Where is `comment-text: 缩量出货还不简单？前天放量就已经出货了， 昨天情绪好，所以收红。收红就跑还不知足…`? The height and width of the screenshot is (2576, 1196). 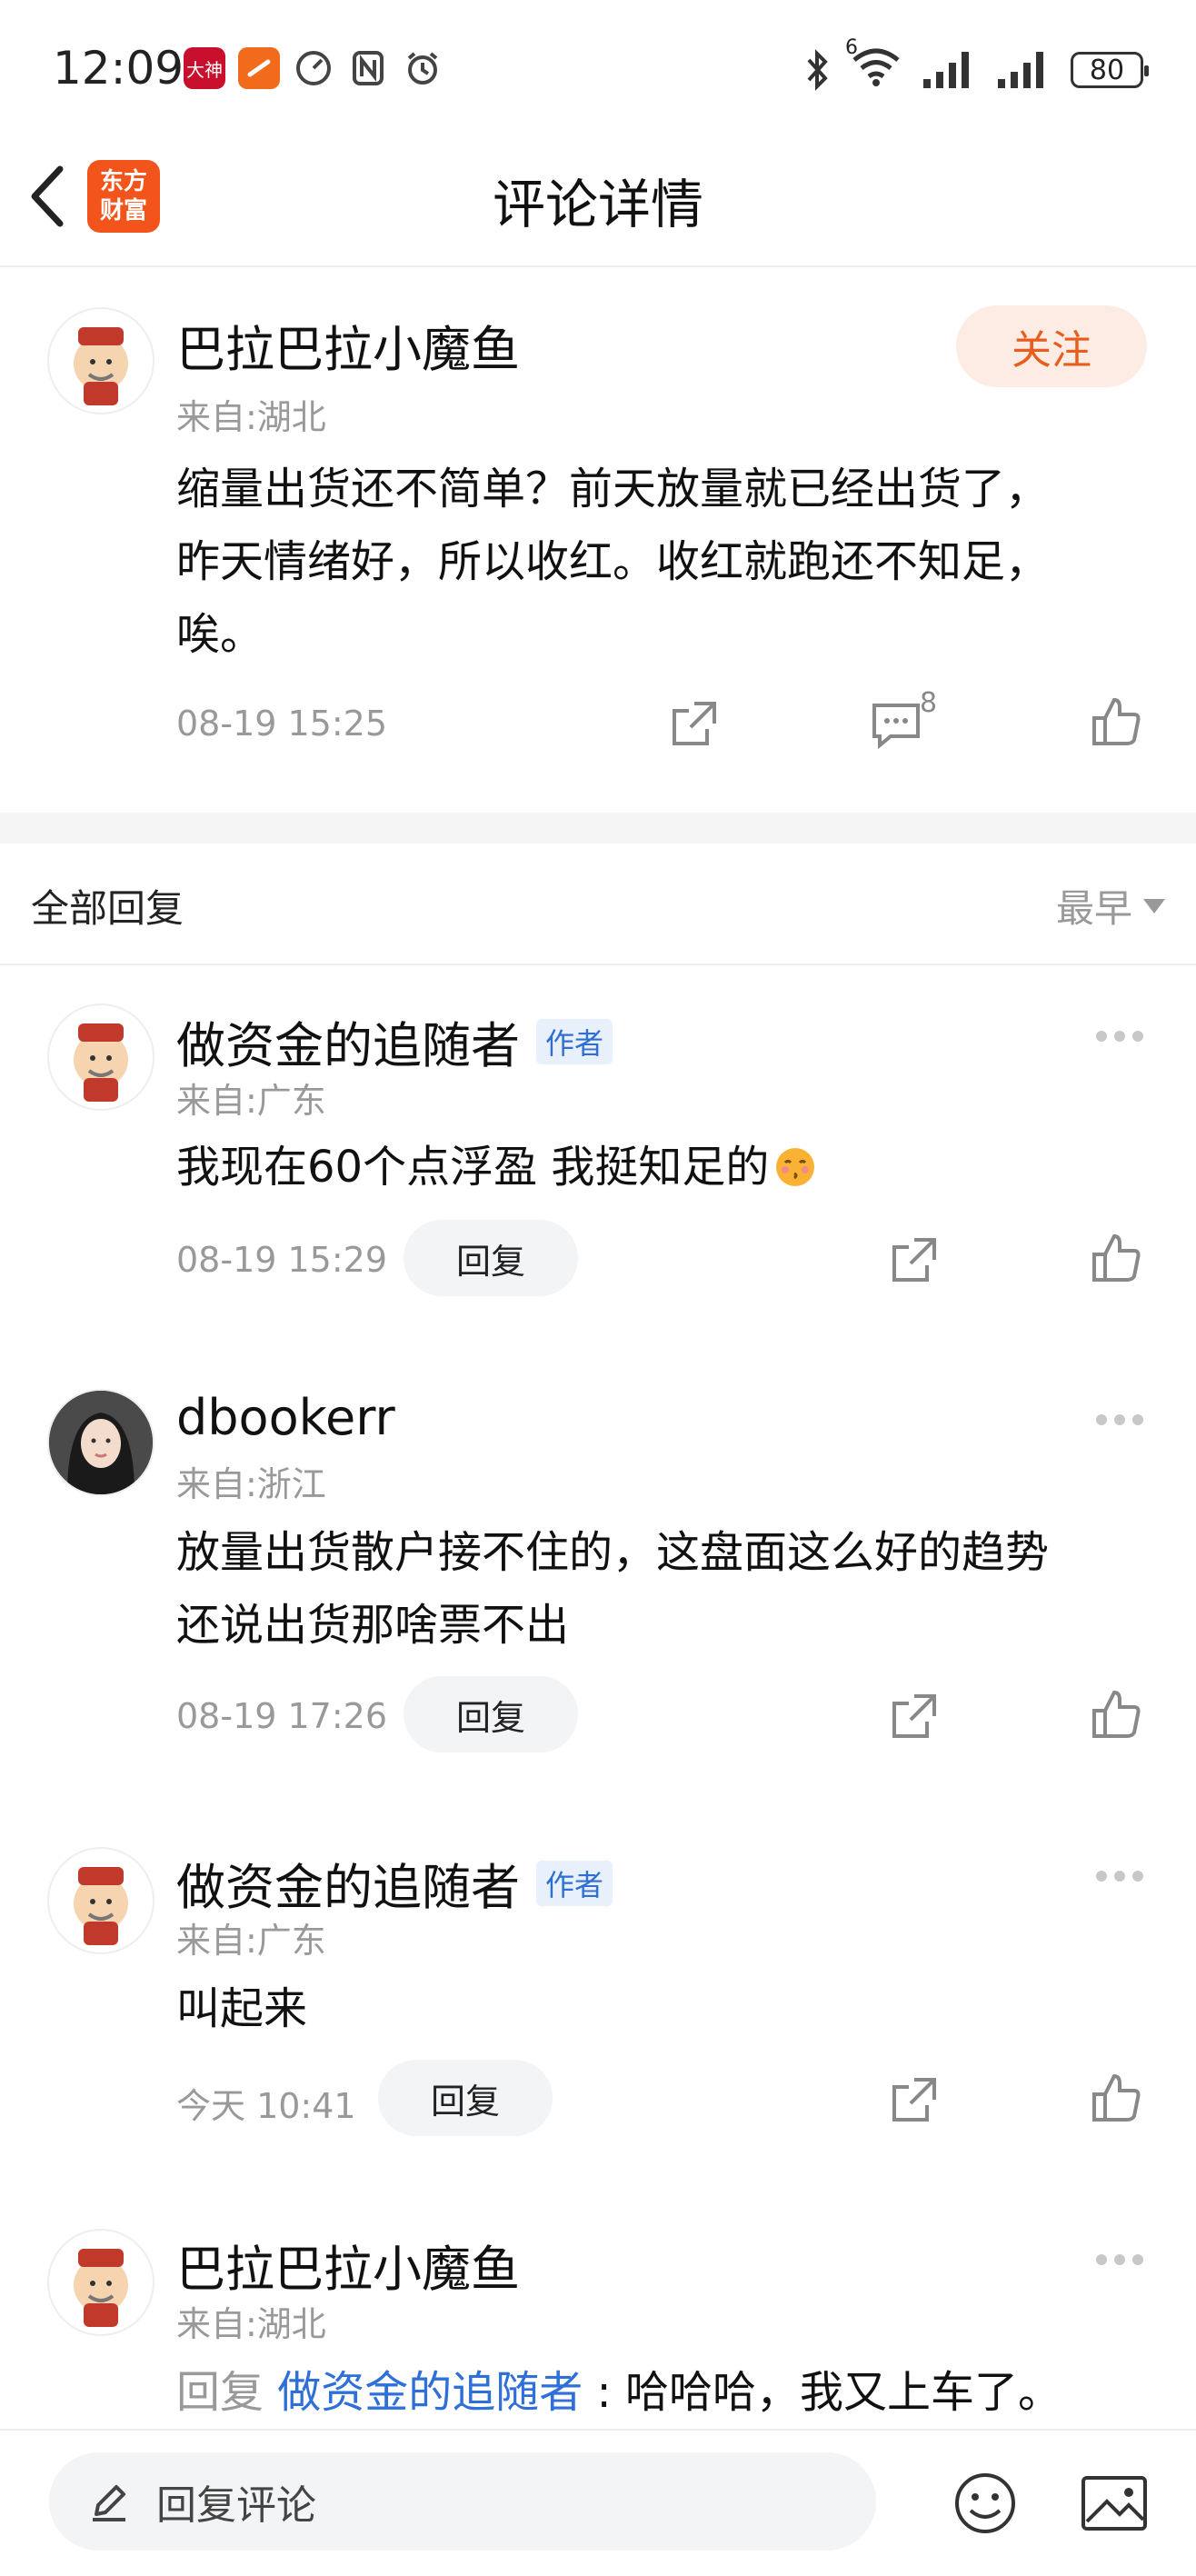 comment-text: 缩量出货还不简单？前天放量就已经出货了， 昨天情绪好，所以收红。收红就跑还不知足… is located at coordinates (613, 562).